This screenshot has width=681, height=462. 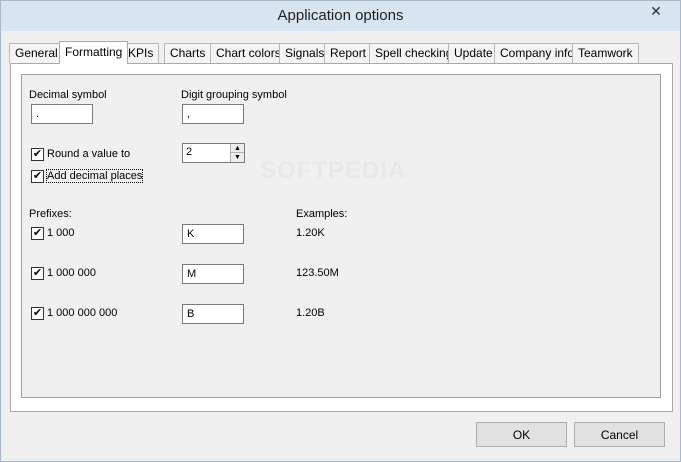 I want to click on round-checkbox: ✔, so click(x=37, y=154).